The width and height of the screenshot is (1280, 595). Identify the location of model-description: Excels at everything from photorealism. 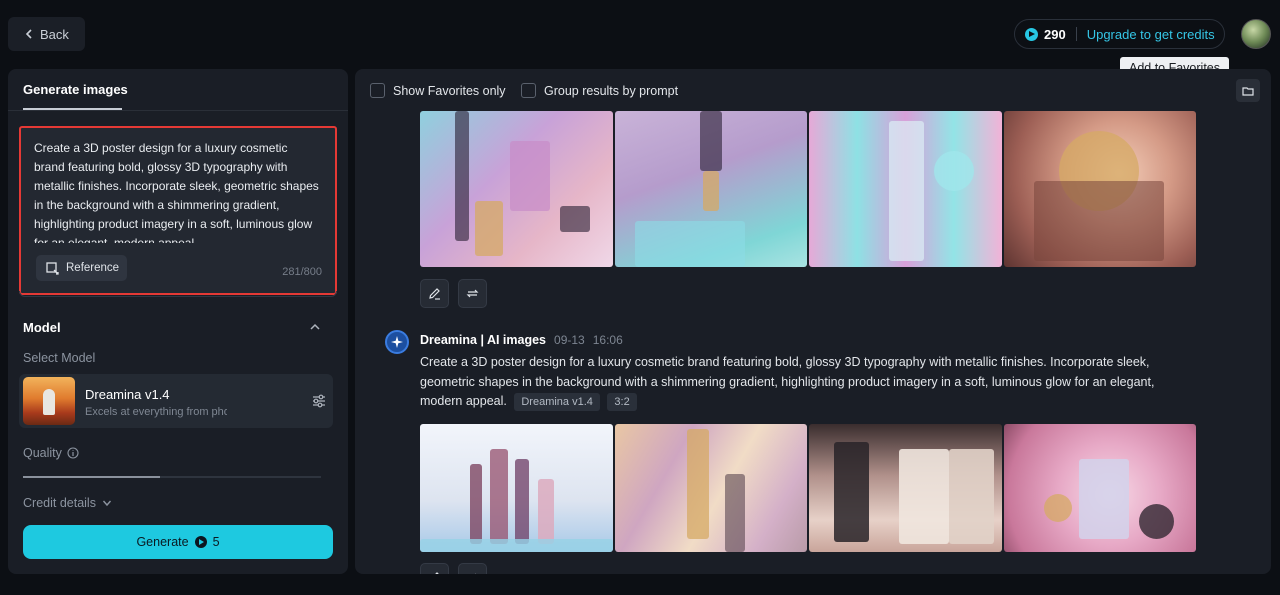
(156, 412).